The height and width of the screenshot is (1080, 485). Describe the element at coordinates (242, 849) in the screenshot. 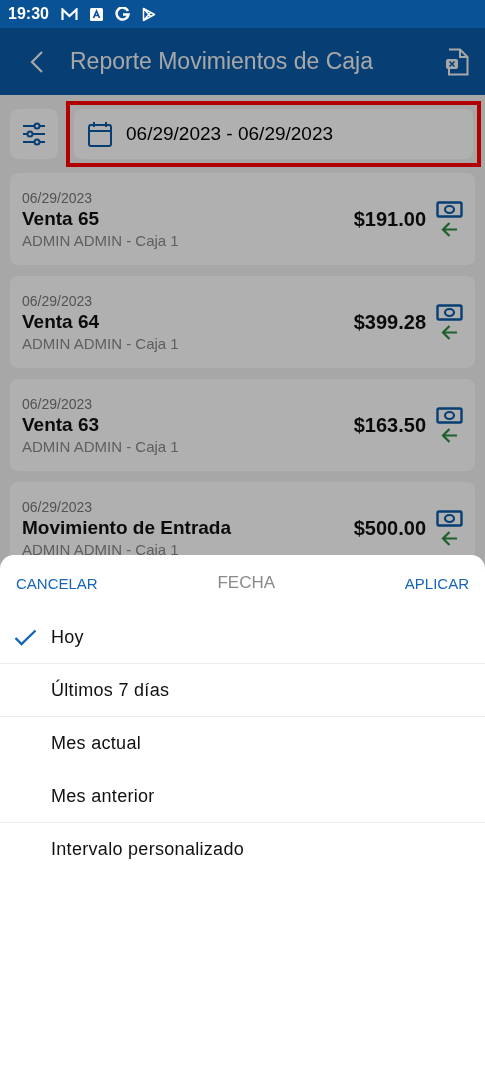

I see `date-option: Intervalo personalizado` at that location.